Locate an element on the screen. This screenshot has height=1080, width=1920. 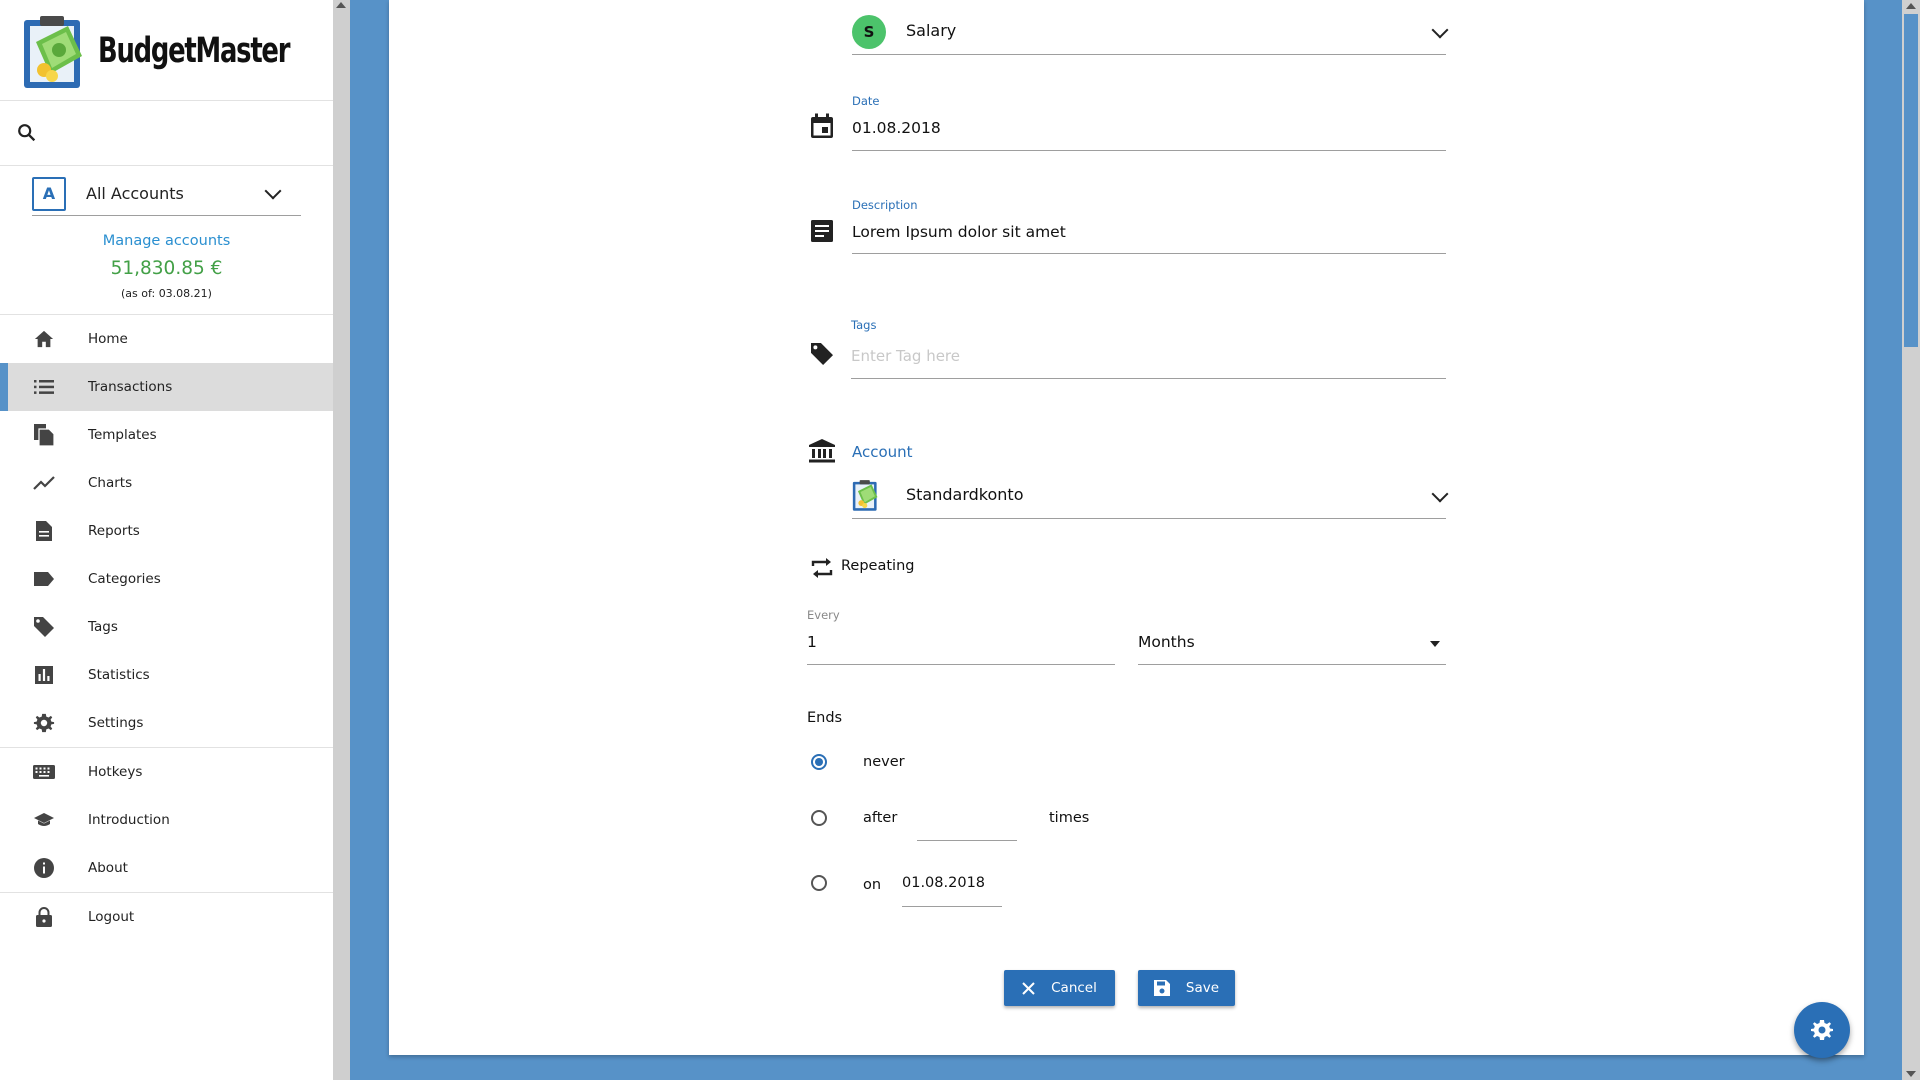
date-label: Date is located at coordinates (866, 101).